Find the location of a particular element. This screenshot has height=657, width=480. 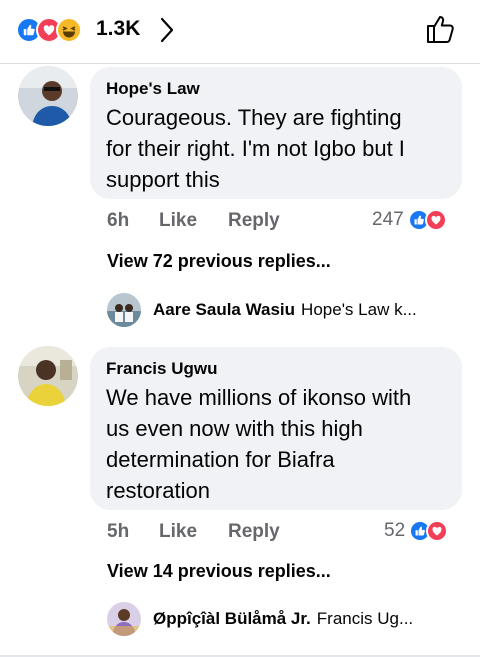

comment-reaction-count: 52 is located at coordinates (395, 530).